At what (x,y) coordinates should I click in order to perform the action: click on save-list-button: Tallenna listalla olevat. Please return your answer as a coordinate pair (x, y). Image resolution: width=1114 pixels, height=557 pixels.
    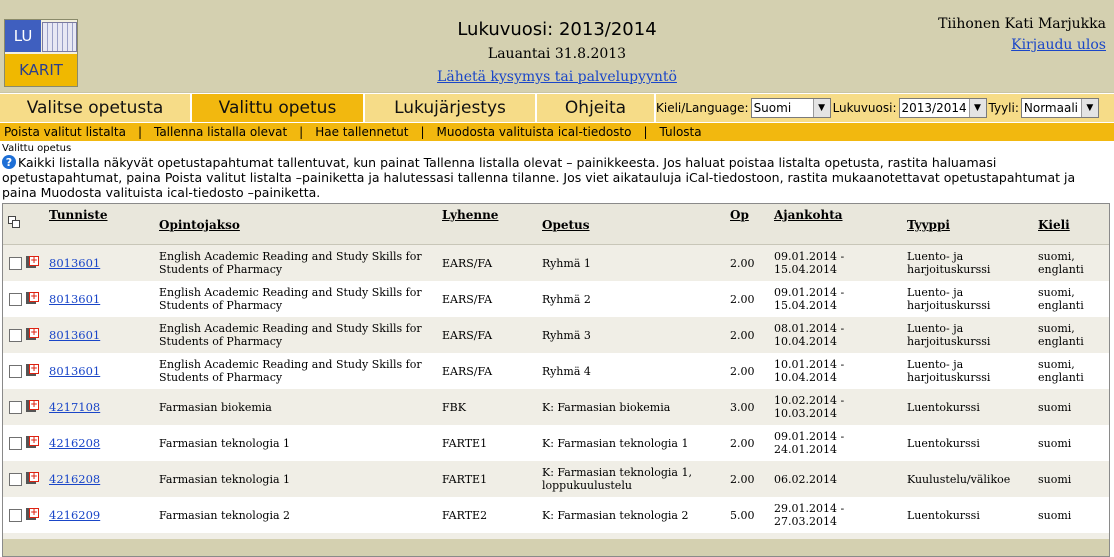
    Looking at the image, I should click on (220, 132).